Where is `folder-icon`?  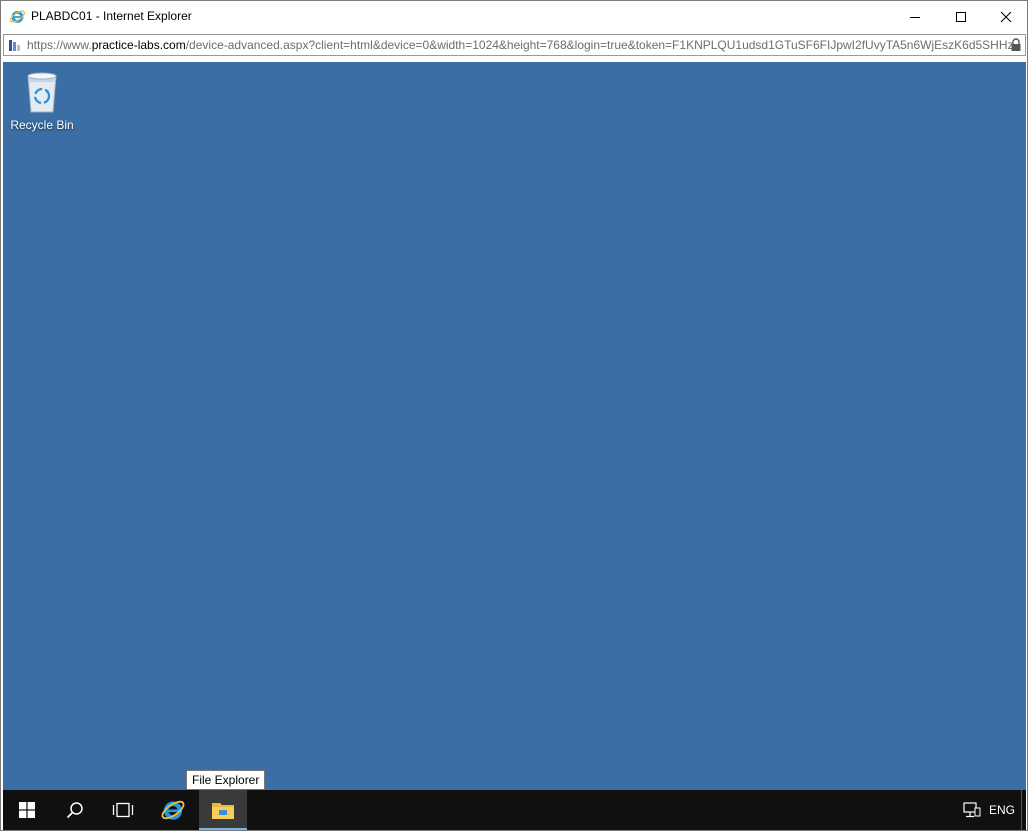
folder-icon is located at coordinates (223, 811).